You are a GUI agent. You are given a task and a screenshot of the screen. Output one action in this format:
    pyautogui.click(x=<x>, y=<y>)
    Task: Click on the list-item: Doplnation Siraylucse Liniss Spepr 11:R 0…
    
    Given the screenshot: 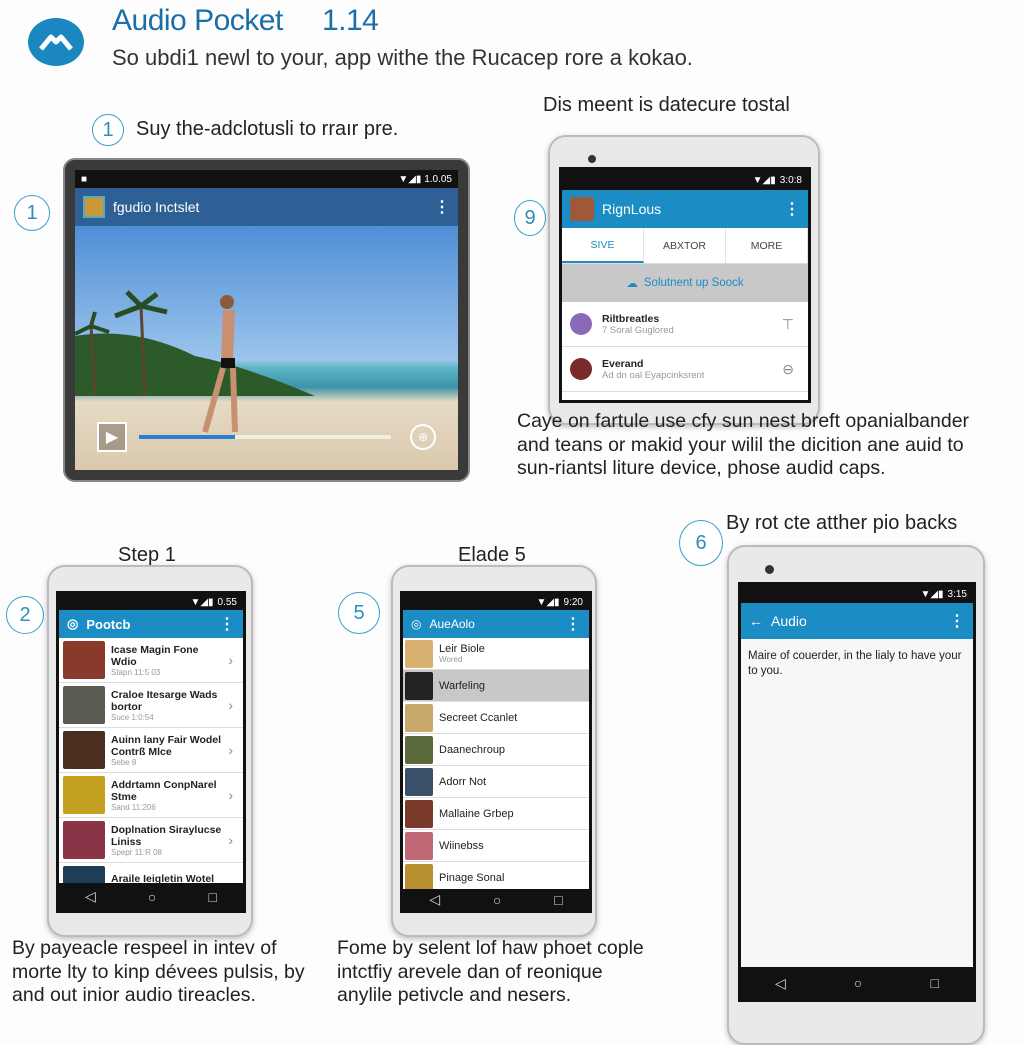 What is the action you would take?
    pyautogui.click(x=151, y=840)
    